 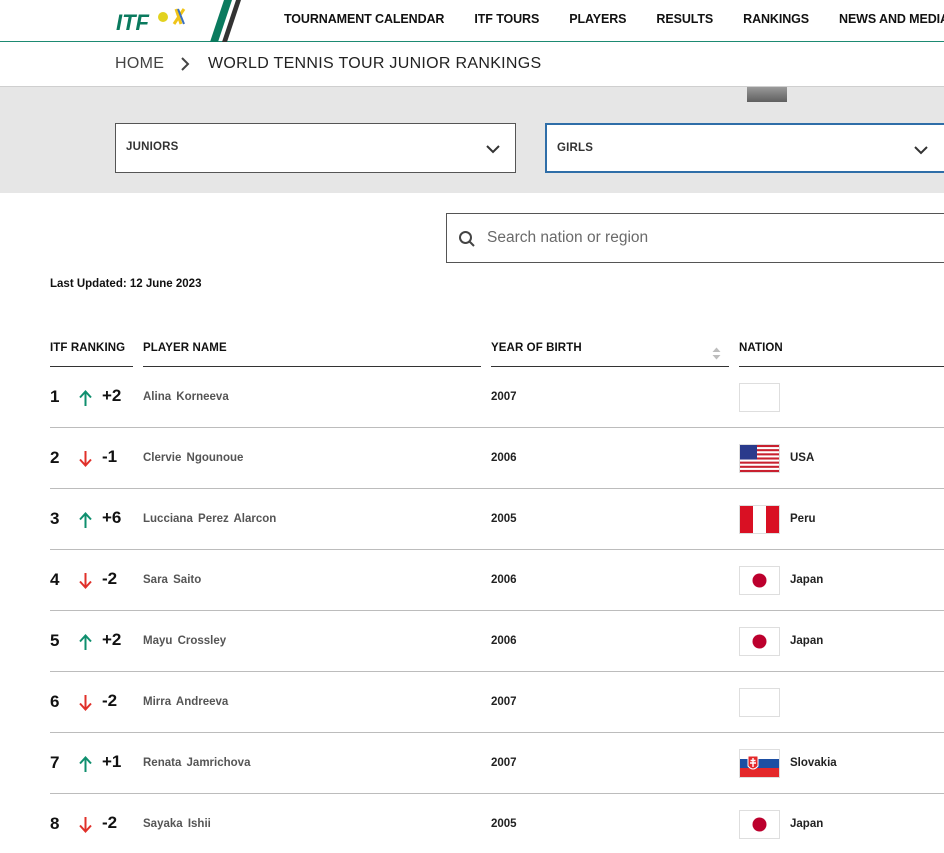 What do you see at coordinates (55, 762) in the screenshot?
I see `rank-number: 7` at bounding box center [55, 762].